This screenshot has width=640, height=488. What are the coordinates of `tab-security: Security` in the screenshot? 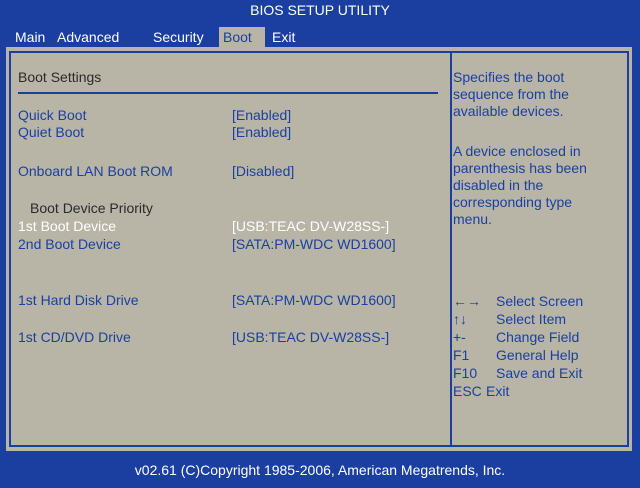 It's located at (178, 37).